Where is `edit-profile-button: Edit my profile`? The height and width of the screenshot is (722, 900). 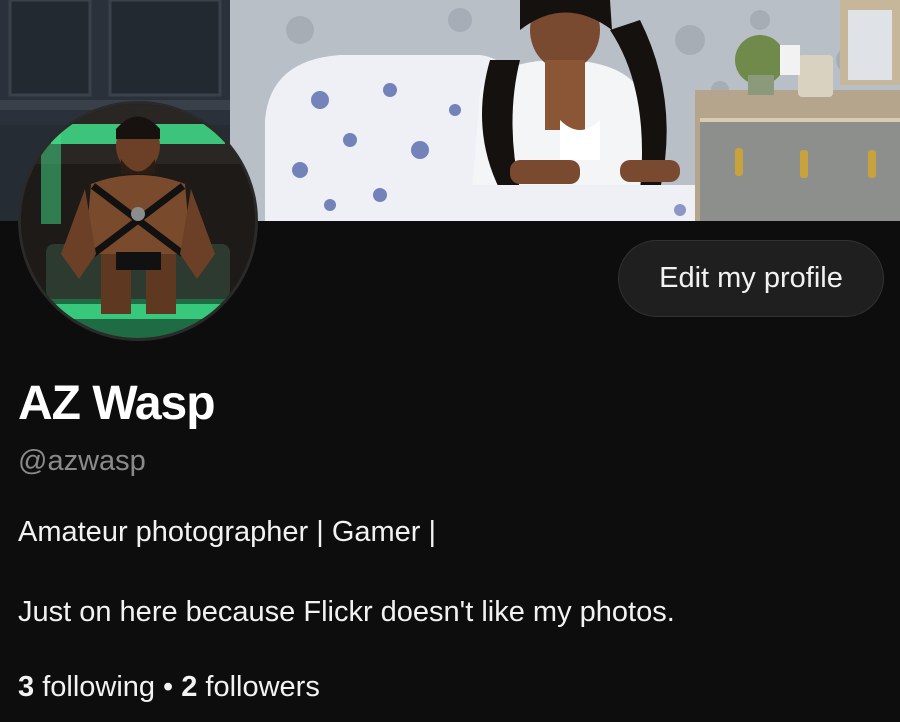
edit-profile-button: Edit my profile is located at coordinates (751, 278).